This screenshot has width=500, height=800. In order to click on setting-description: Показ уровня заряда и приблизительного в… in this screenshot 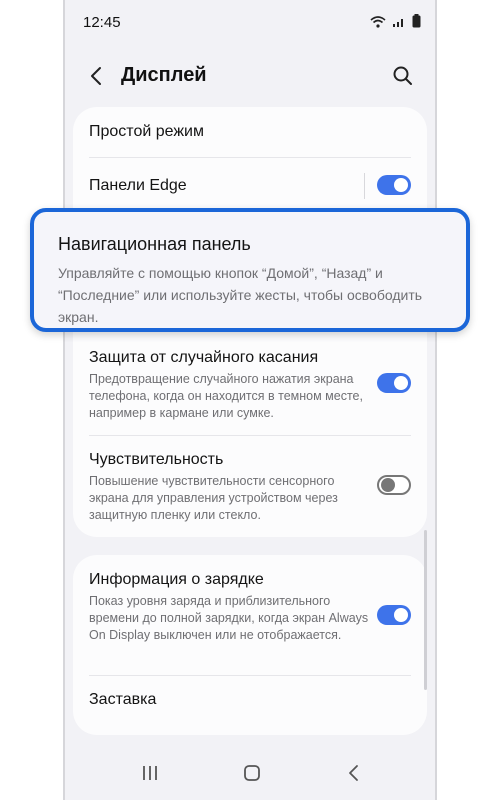, I will do `click(229, 618)`.